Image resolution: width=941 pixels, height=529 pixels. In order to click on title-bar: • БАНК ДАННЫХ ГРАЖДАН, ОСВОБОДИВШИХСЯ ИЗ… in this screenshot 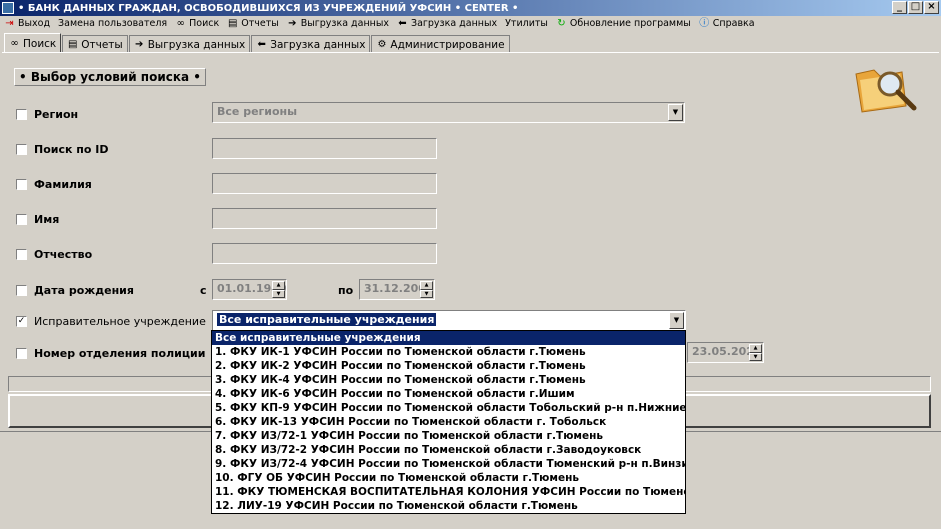, I will do `click(470, 8)`.